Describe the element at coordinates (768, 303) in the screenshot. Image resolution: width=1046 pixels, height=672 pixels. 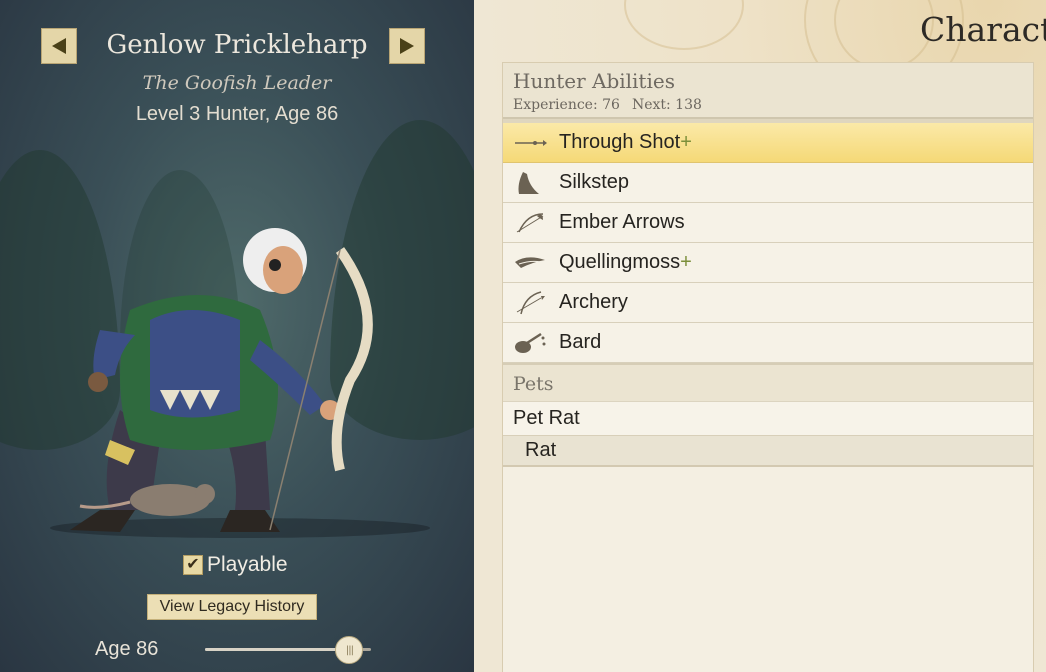
I see `ability-archery: Archery` at that location.